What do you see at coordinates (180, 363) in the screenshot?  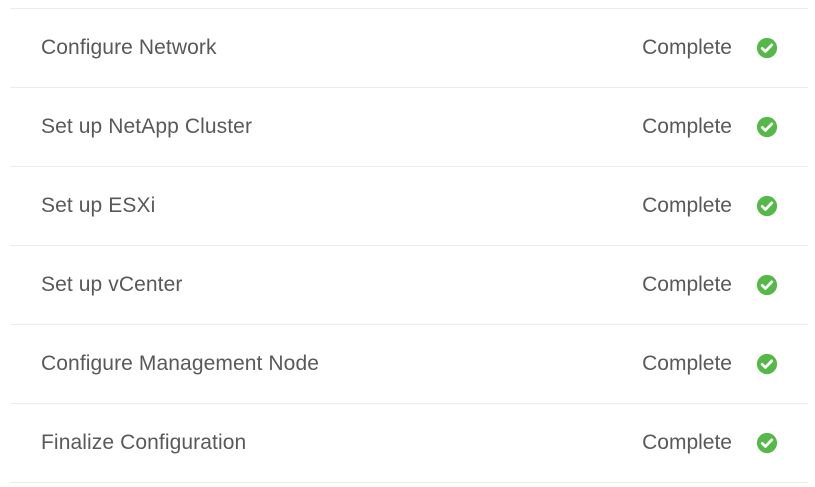 I see `task-label: Configure Management Node` at bounding box center [180, 363].